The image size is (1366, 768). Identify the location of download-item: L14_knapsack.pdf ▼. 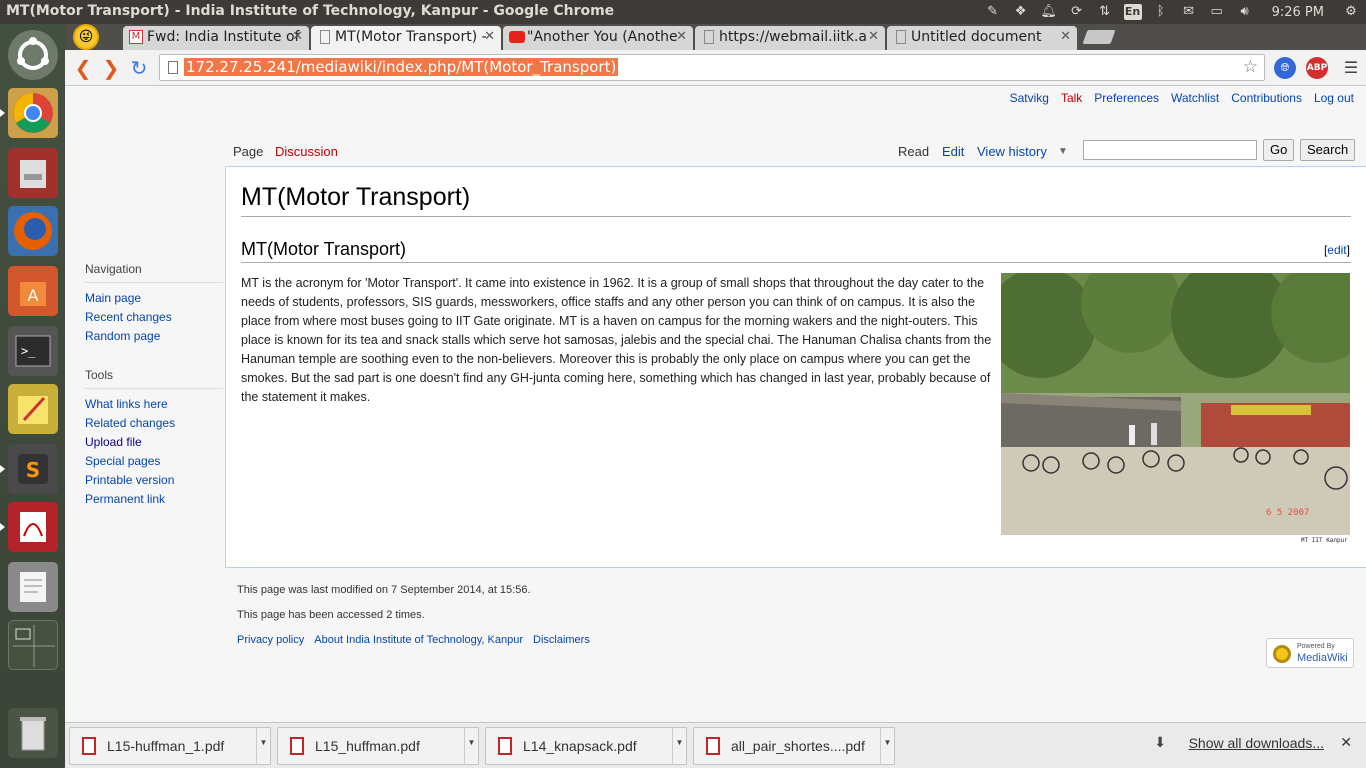
(586, 746).